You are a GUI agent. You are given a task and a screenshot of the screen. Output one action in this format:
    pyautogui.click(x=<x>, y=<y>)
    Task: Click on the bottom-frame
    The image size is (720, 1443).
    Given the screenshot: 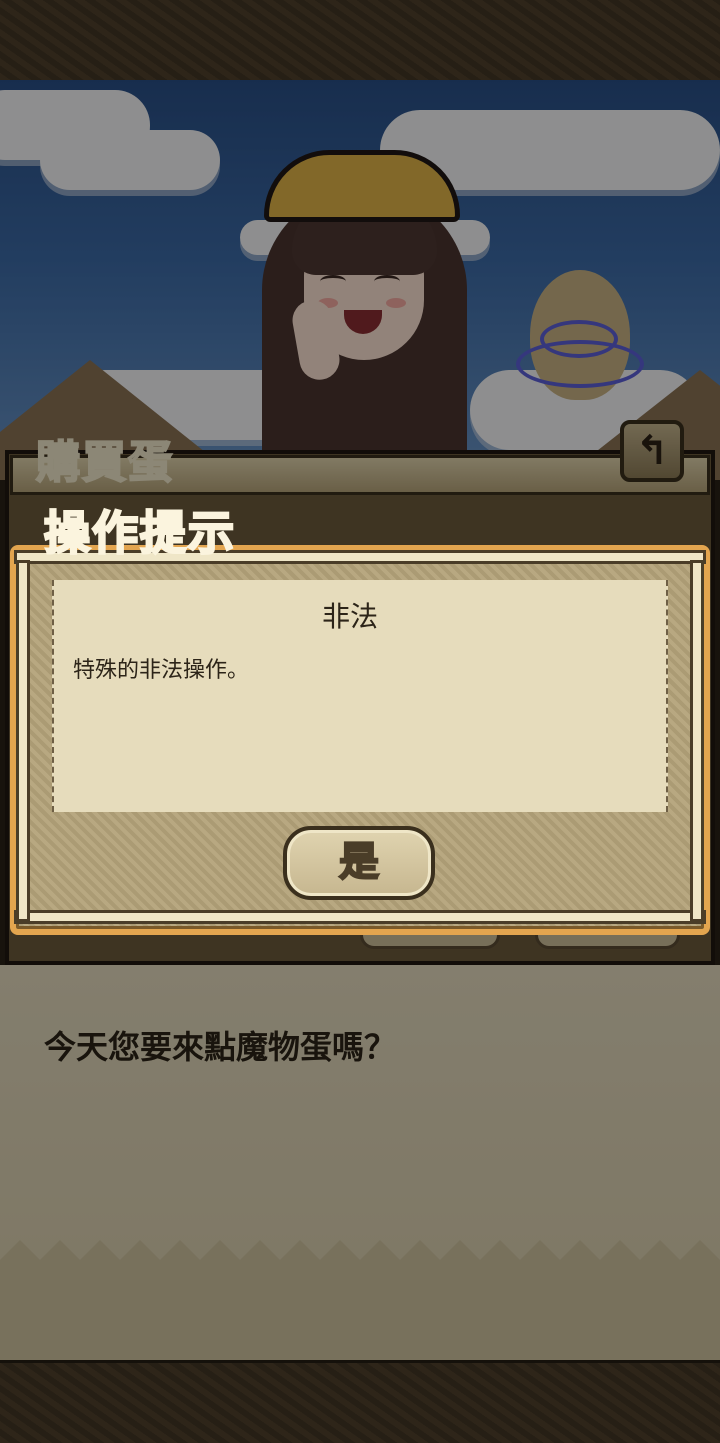 What is the action you would take?
    pyautogui.click(x=360, y=1401)
    